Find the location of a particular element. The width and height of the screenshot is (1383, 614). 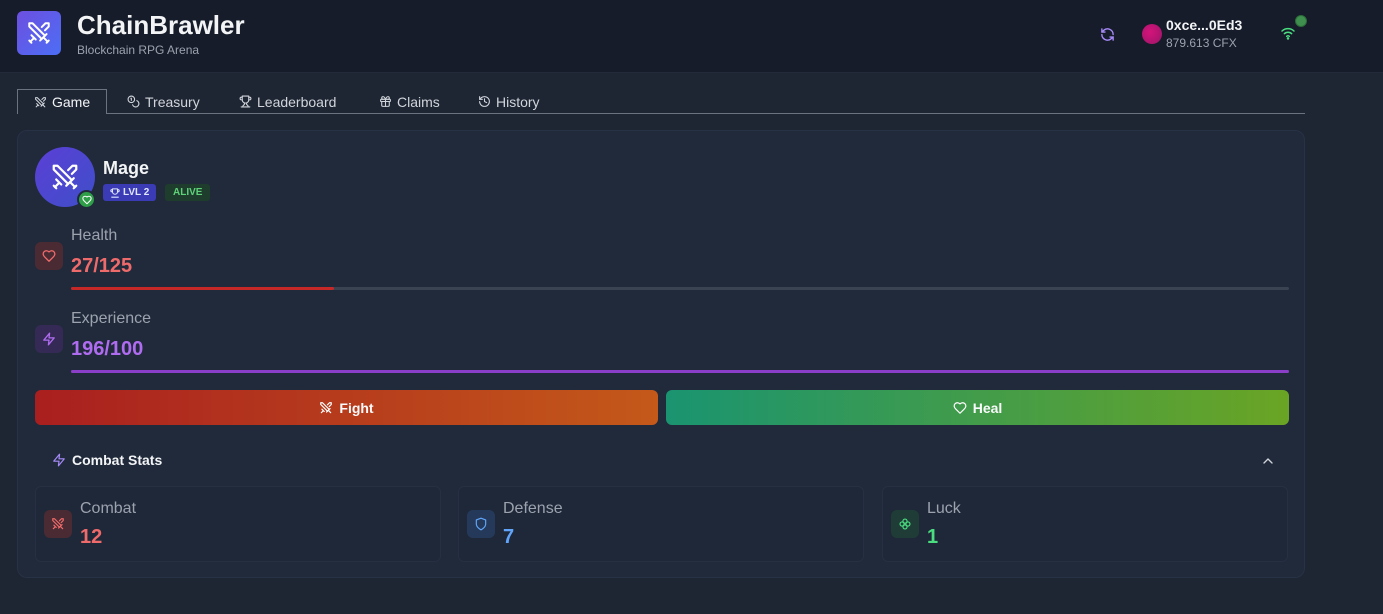

combat-stats-title: Combat Stats is located at coordinates (117, 460).